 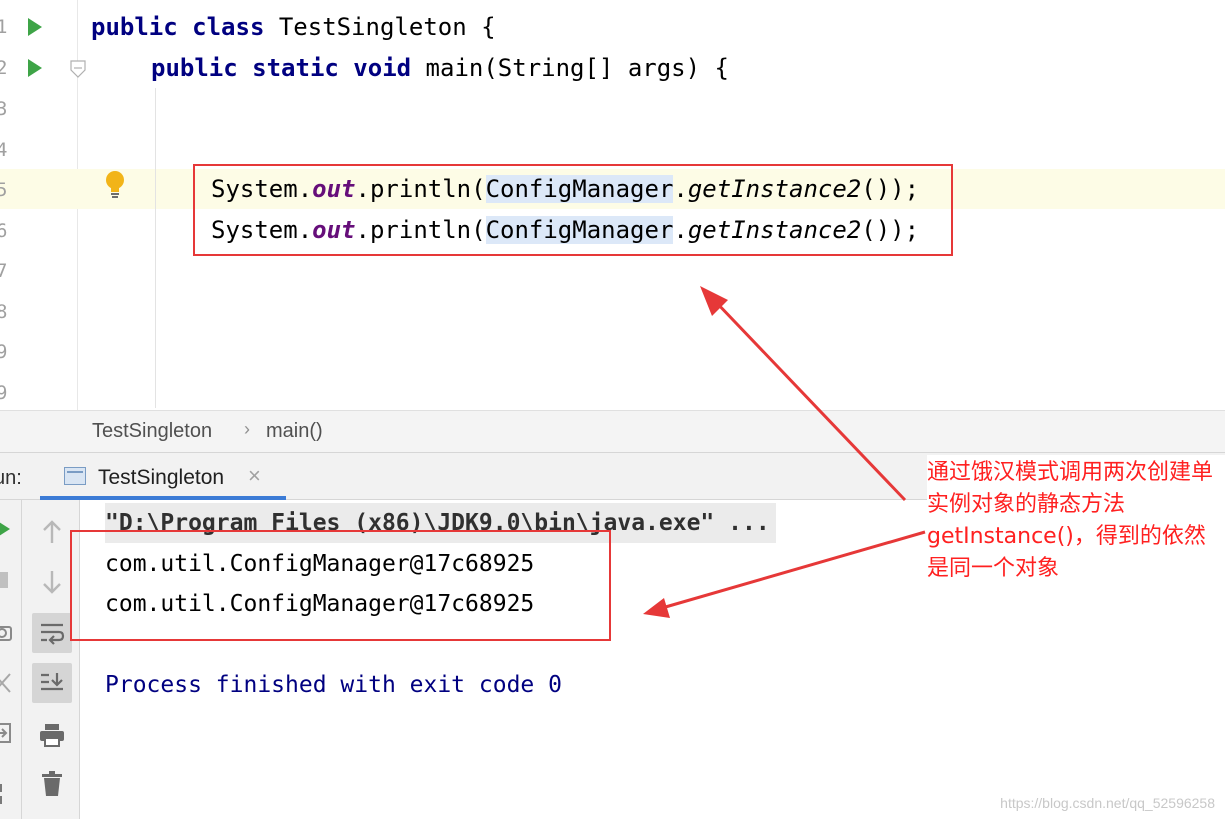 I want to click on keyword: public class, so click(x=178, y=27).